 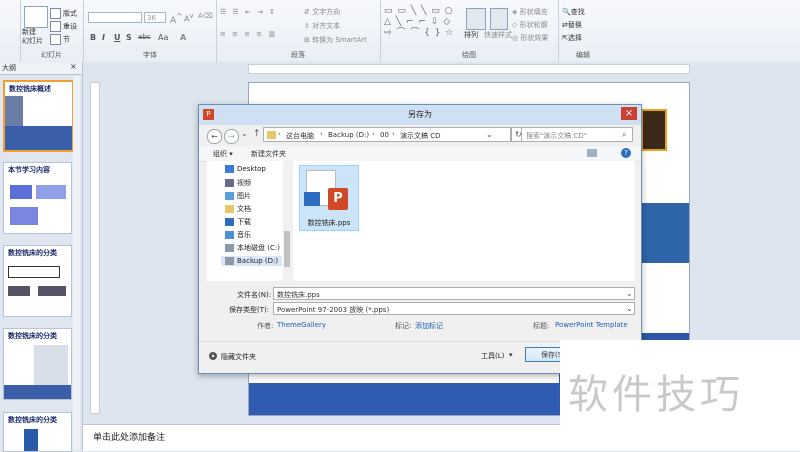 What do you see at coordinates (176, 19) in the screenshot?
I see `grow-font-icon: A^` at bounding box center [176, 19].